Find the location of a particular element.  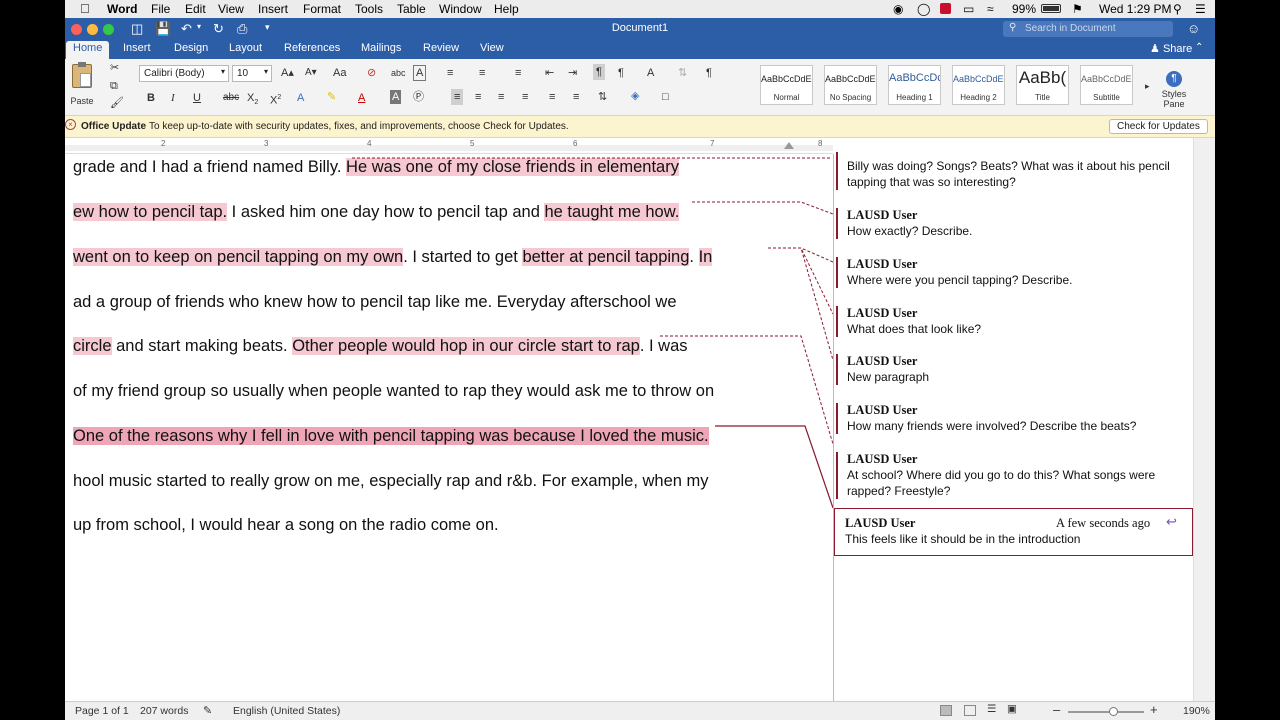

bold-button: B is located at coordinates (151, 98).